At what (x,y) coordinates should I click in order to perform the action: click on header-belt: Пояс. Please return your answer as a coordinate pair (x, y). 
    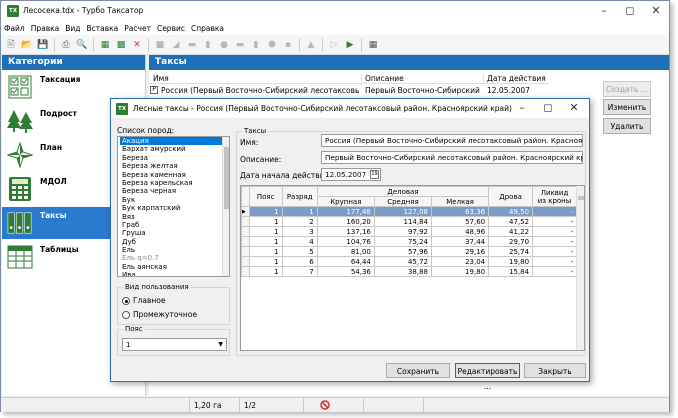
    Looking at the image, I should click on (265, 196).